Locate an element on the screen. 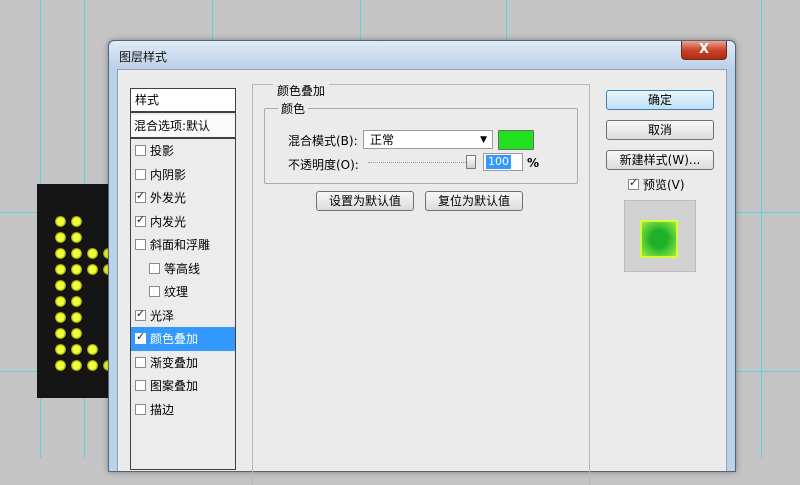 The width and height of the screenshot is (800, 485). document-canvas is located at coordinates (74, 291).